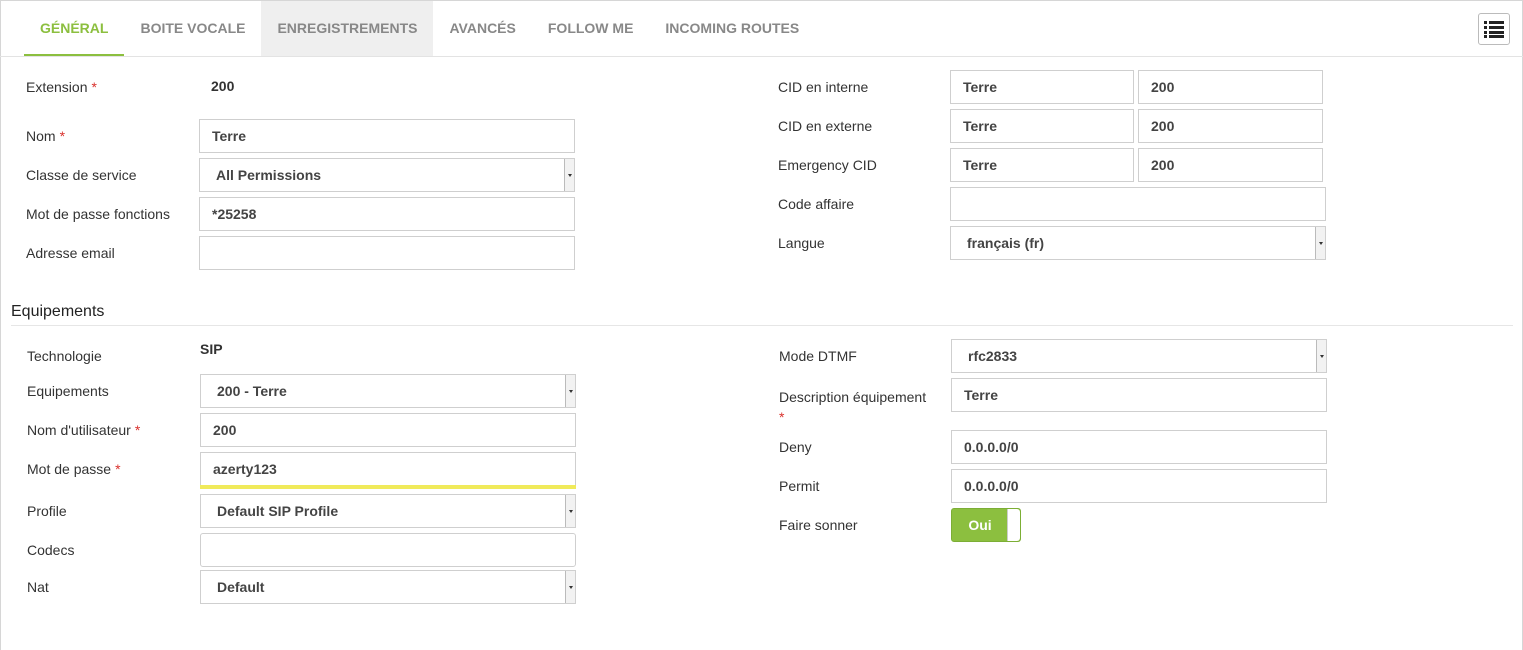 This screenshot has width=1523, height=650. What do you see at coordinates (591, 28) in the screenshot?
I see `tab-follow-me: FOLLOW ME` at bounding box center [591, 28].